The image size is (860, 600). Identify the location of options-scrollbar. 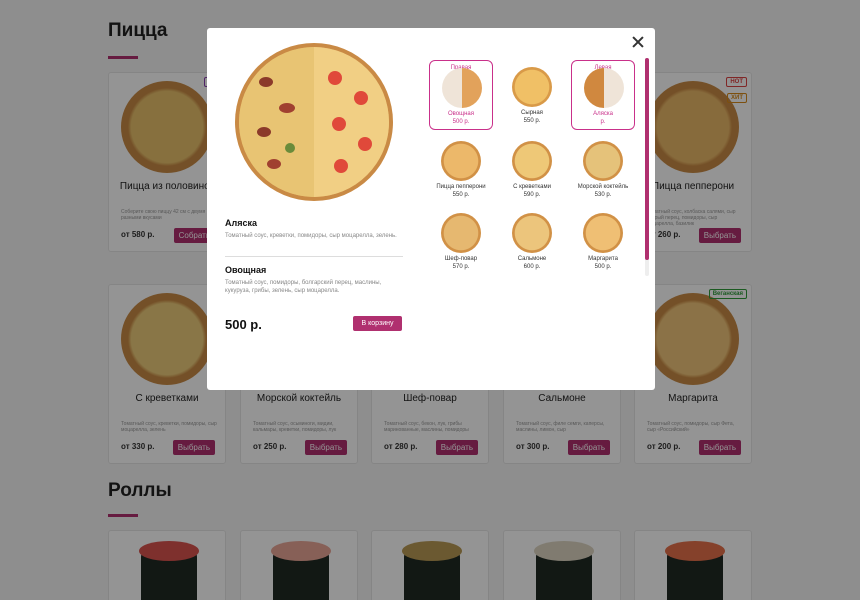
(647, 167).